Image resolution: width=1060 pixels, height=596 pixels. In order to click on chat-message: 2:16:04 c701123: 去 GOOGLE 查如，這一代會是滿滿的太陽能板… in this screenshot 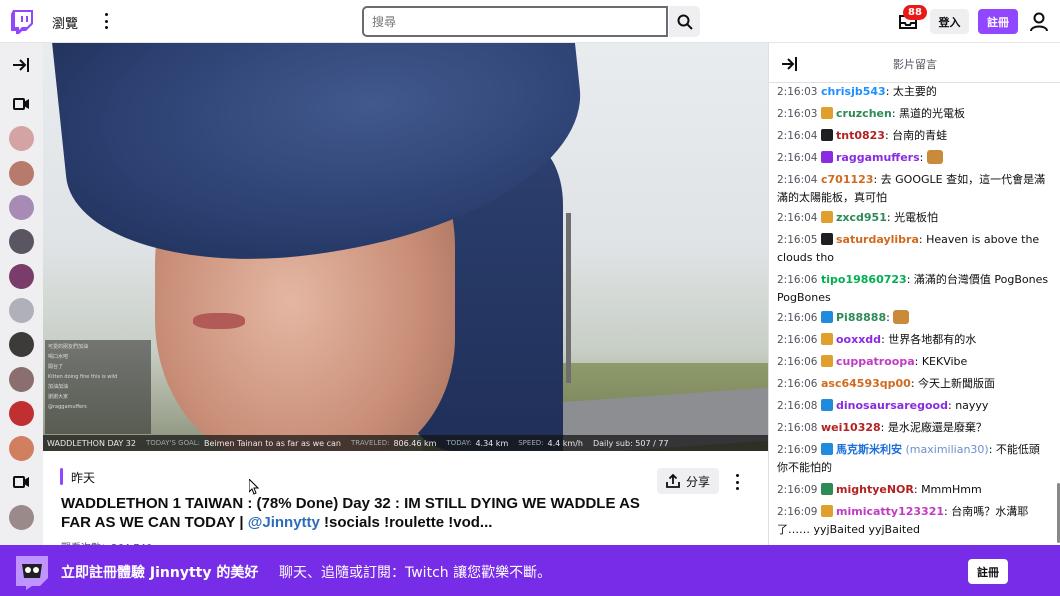, I will do `click(911, 188)`.